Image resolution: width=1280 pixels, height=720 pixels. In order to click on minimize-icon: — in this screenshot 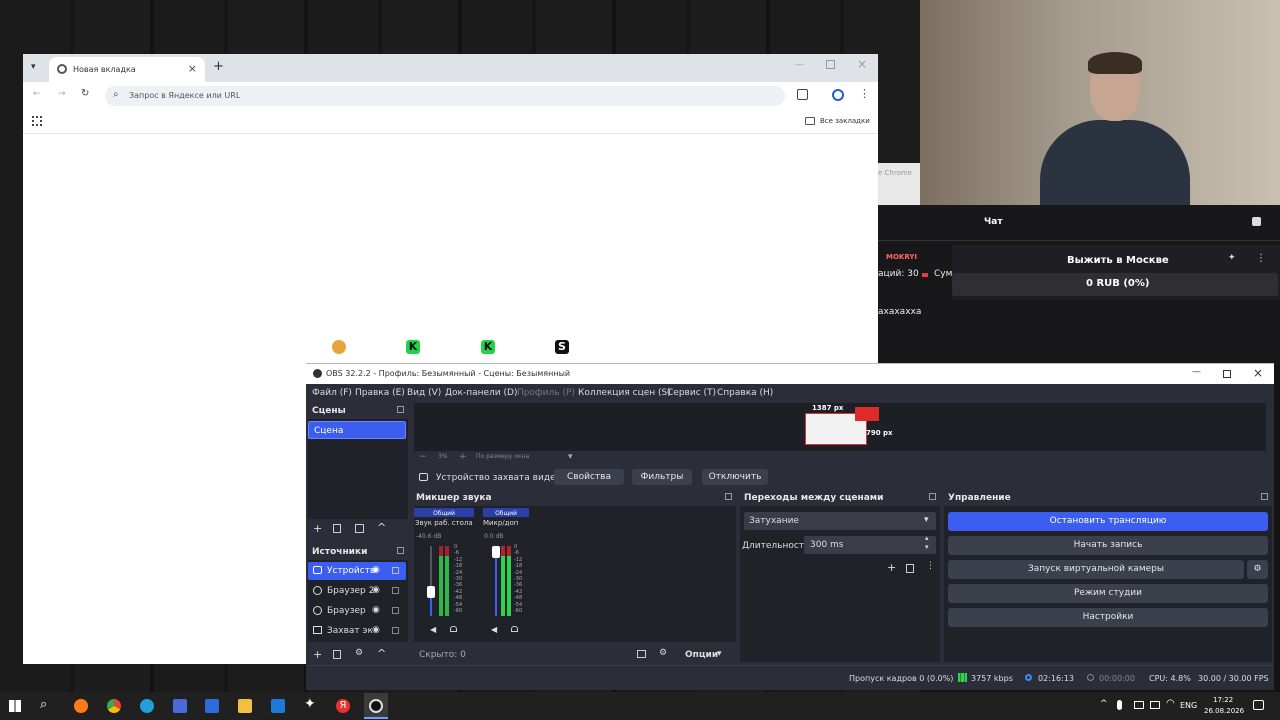, I will do `click(799, 65)`.